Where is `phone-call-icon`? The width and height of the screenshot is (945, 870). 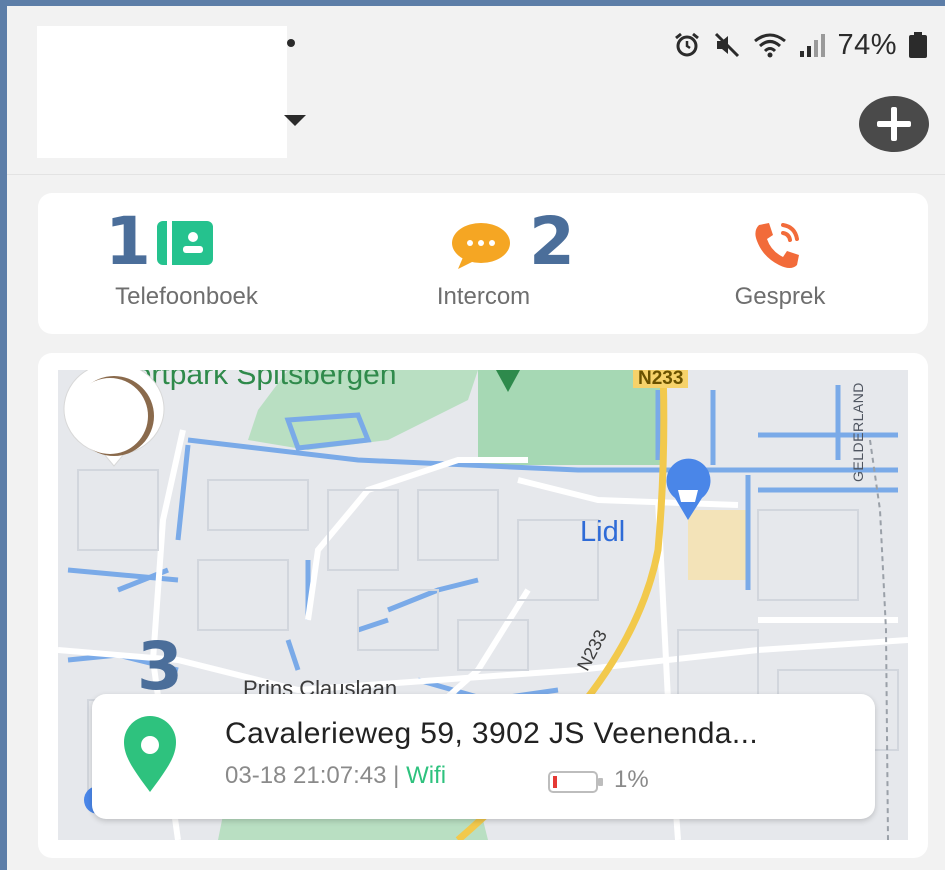 phone-call-icon is located at coordinates (777, 245).